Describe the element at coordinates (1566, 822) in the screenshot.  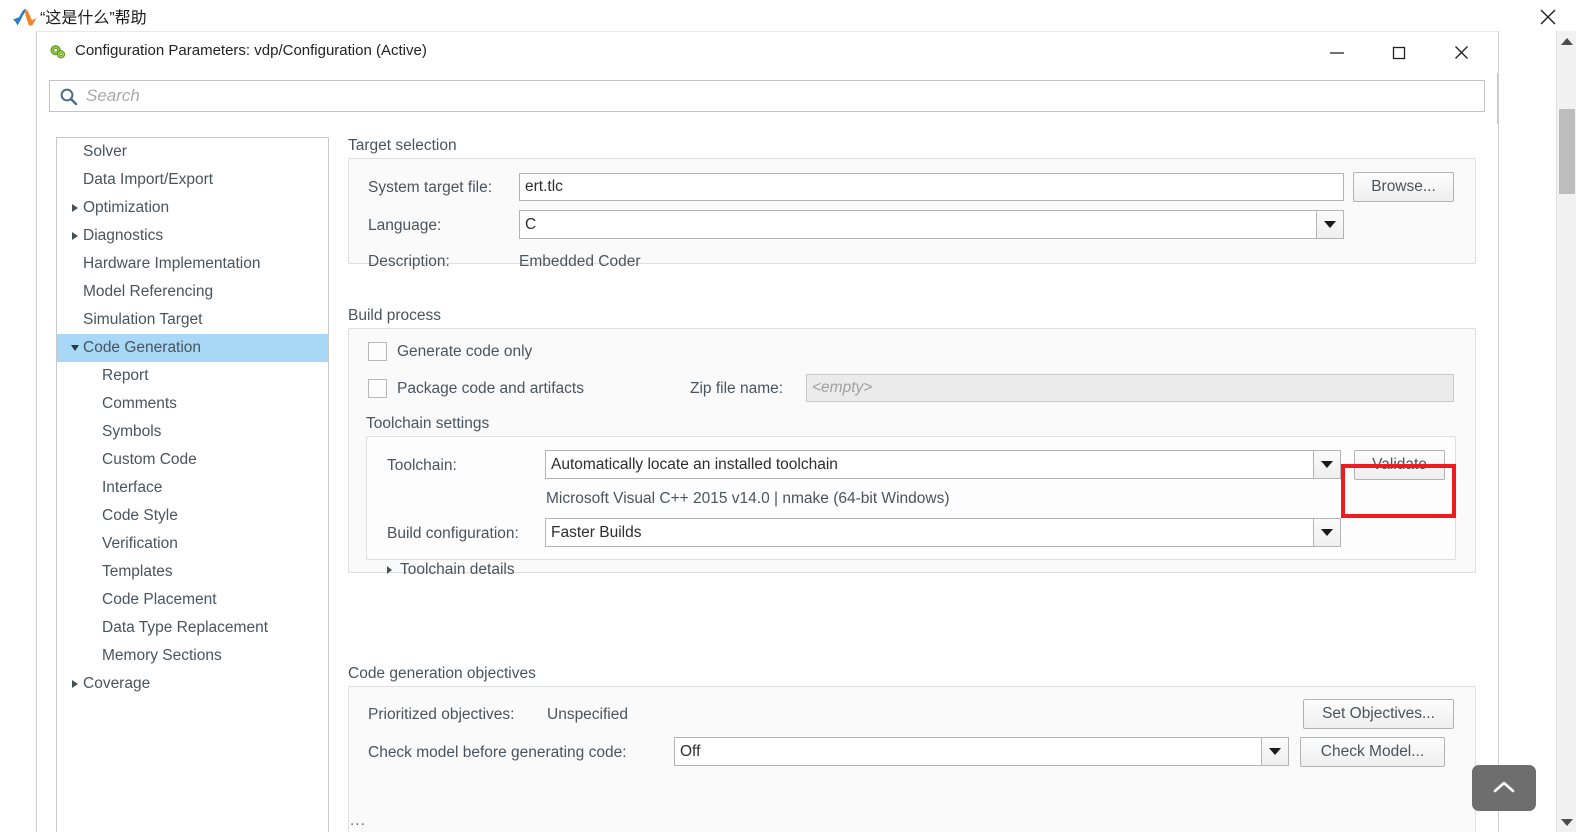
I see `scroll-down-arrow-icon` at that location.